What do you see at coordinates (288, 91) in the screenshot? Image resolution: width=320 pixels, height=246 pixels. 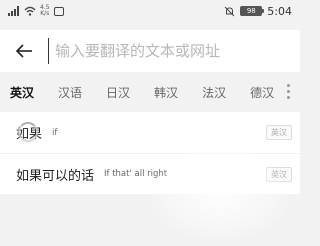 I see `more-languages-icon` at bounding box center [288, 91].